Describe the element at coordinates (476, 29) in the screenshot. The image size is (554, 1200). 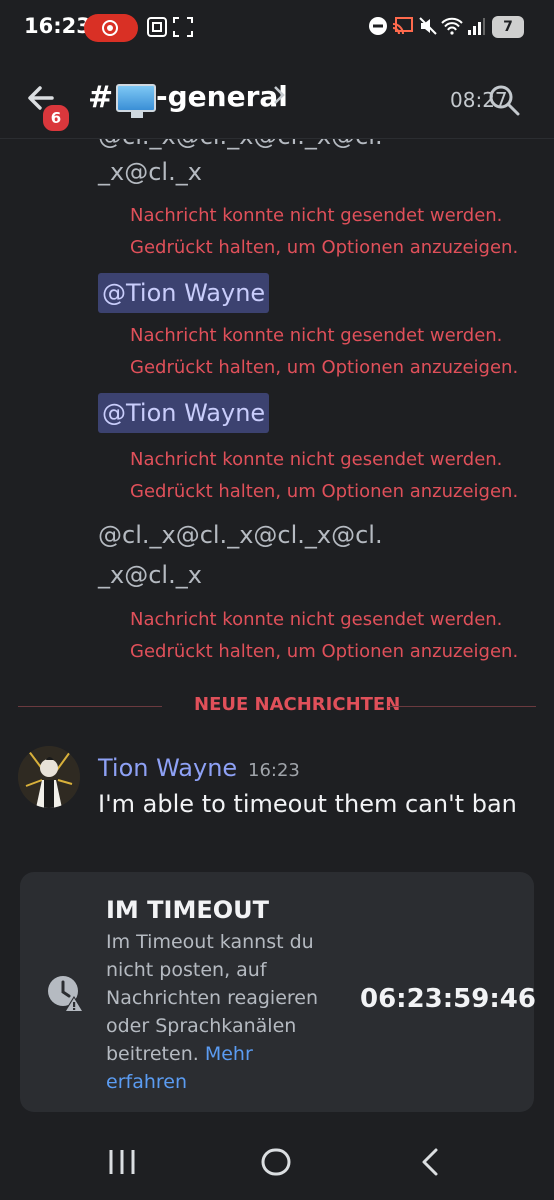
I see `signal-icon` at that location.